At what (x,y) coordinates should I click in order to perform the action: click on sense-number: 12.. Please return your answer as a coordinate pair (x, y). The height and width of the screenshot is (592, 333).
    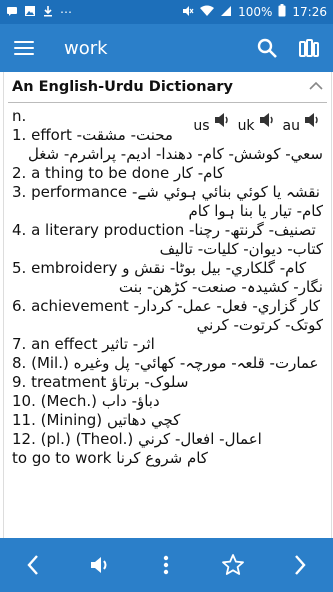
    Looking at the image, I should click on (24, 439).